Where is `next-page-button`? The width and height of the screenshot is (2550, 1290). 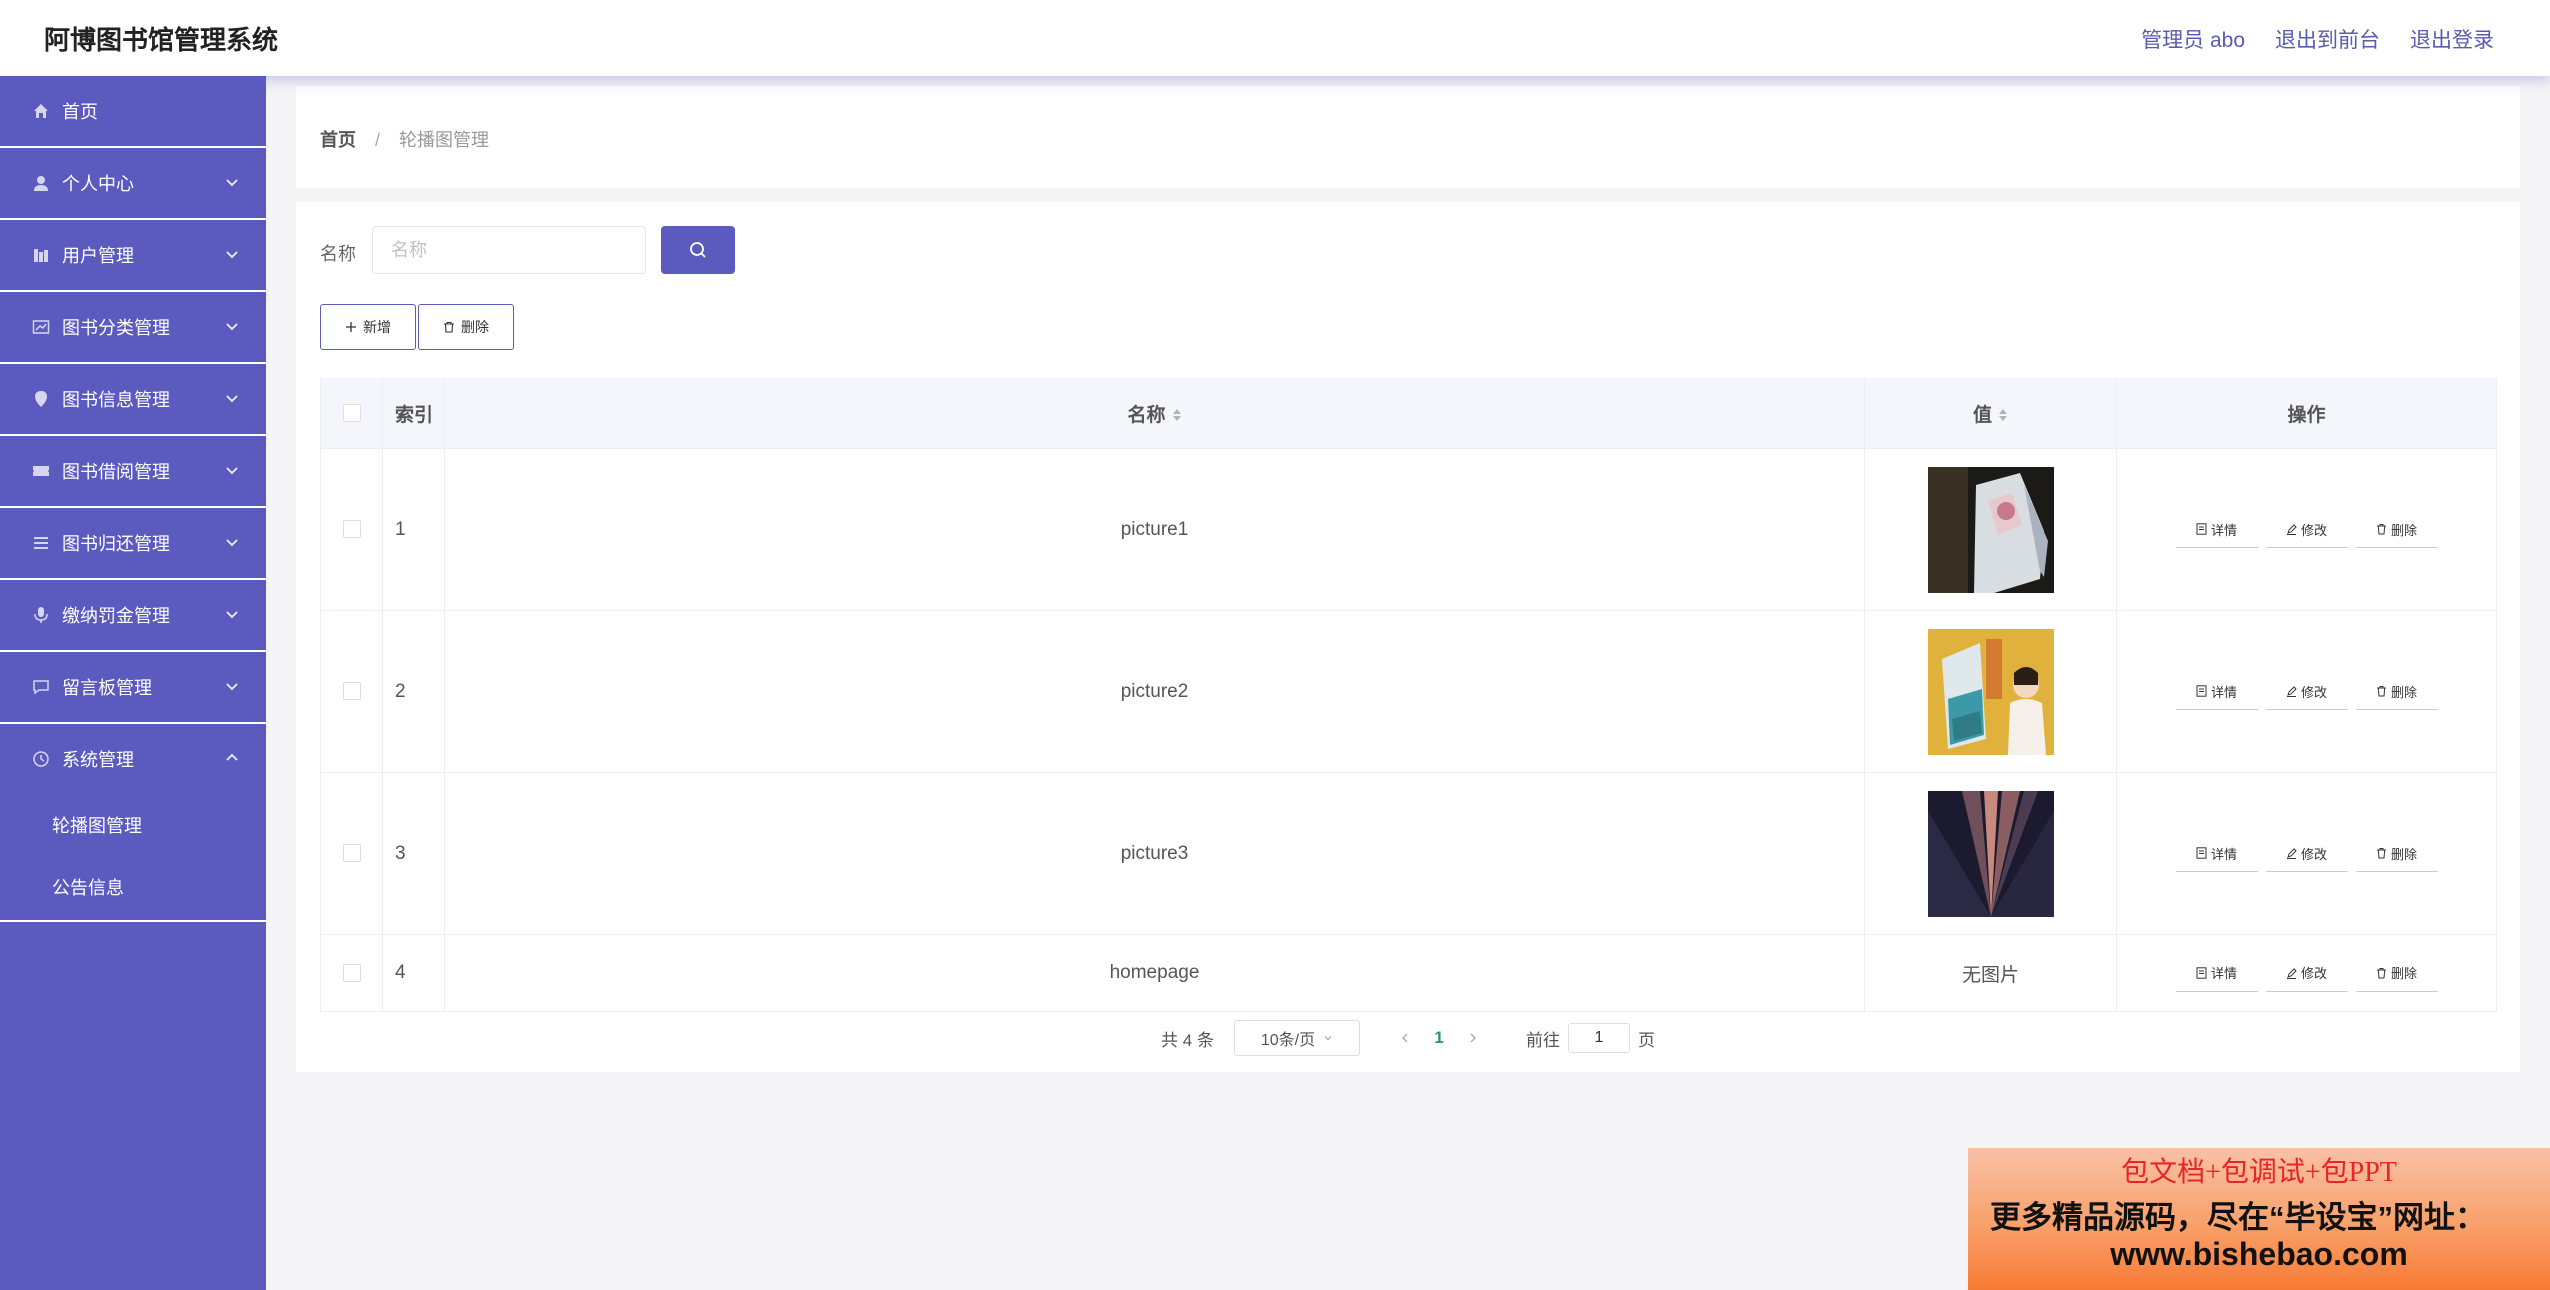
next-page-button is located at coordinates (1473, 1038).